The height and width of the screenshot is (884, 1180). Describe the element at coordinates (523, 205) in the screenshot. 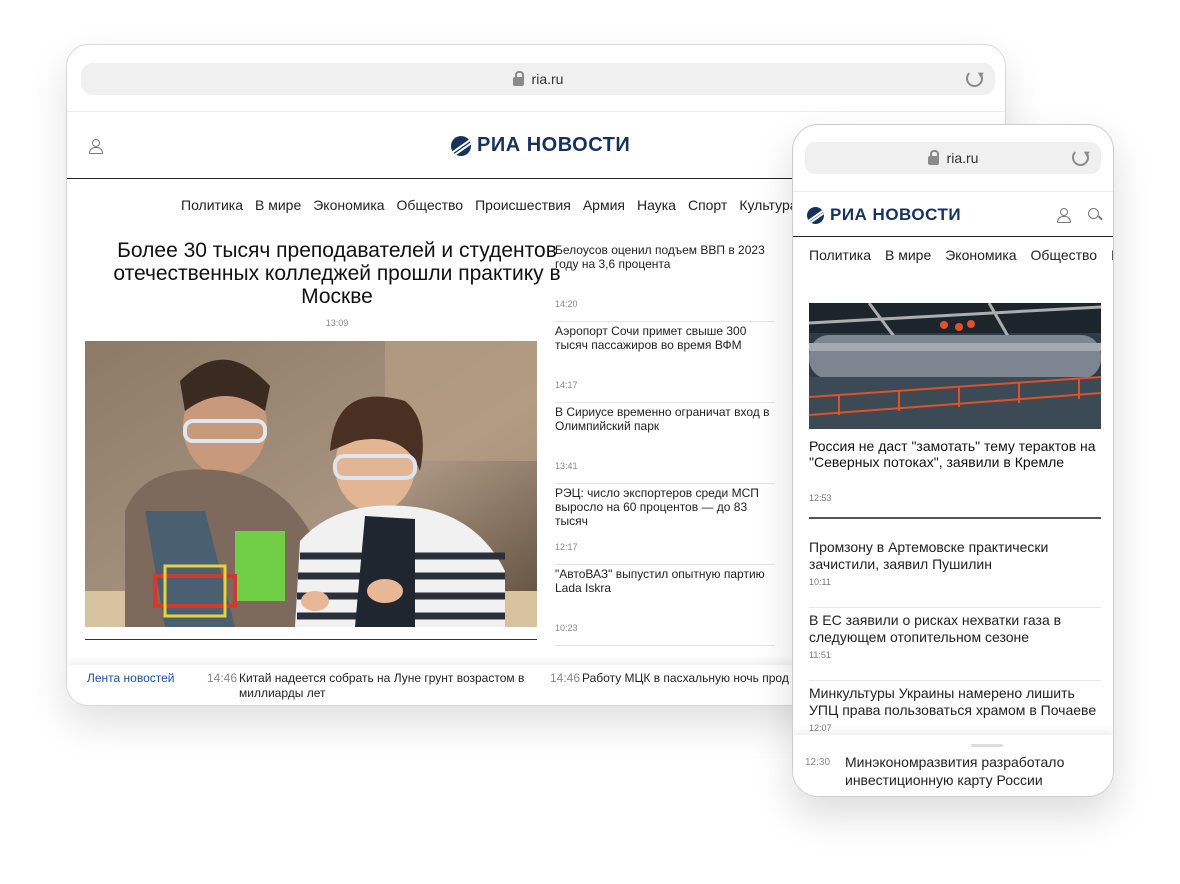

I see `nav-item-incidents: Происшествия` at that location.